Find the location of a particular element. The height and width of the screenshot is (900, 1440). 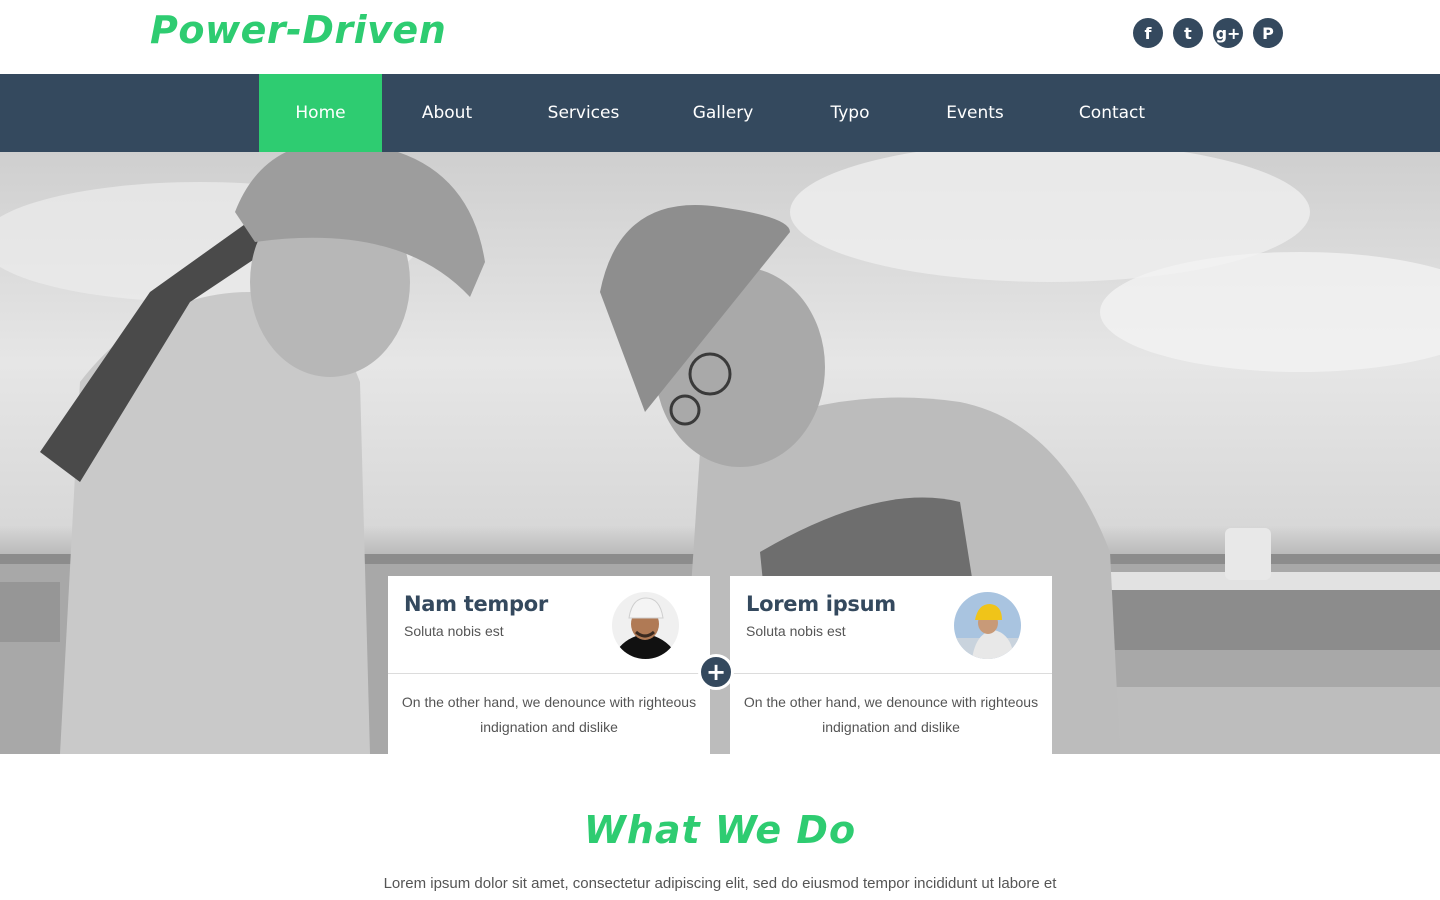

nav-item-gallery: Gallery is located at coordinates (723, 113).